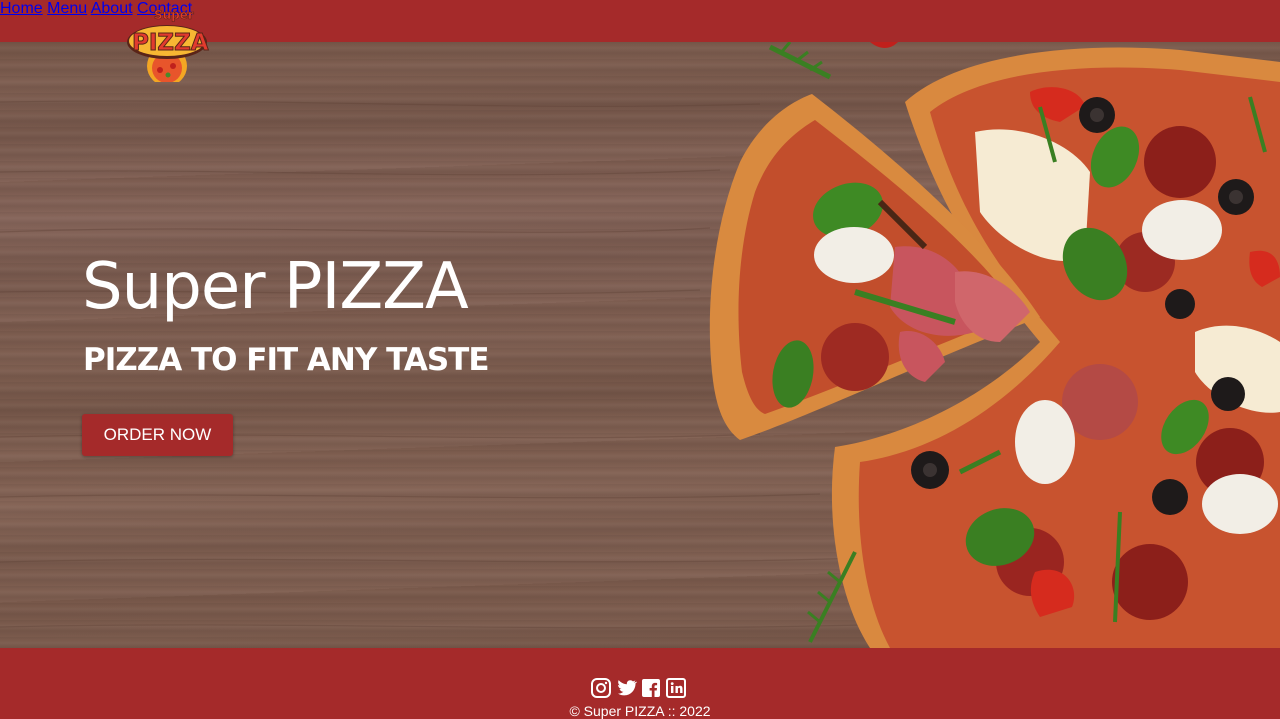  I want to click on social-links, so click(638, 688).